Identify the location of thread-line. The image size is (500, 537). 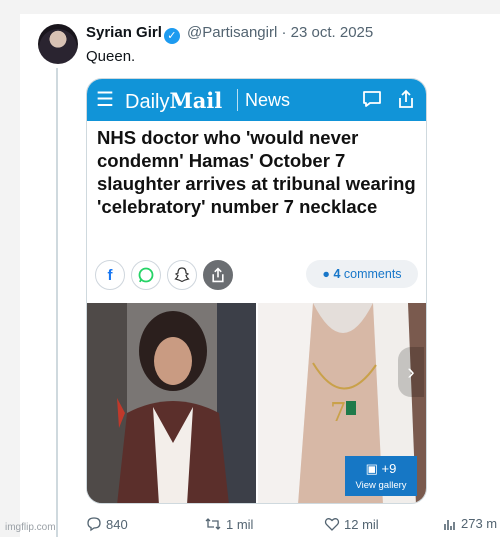
(57, 302).